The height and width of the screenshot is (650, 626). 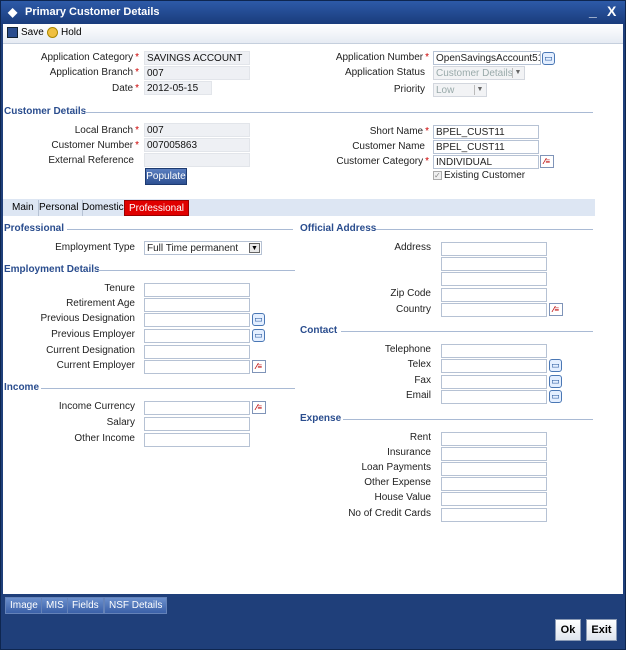 I want to click on current-employer-input, so click(x=197, y=367).